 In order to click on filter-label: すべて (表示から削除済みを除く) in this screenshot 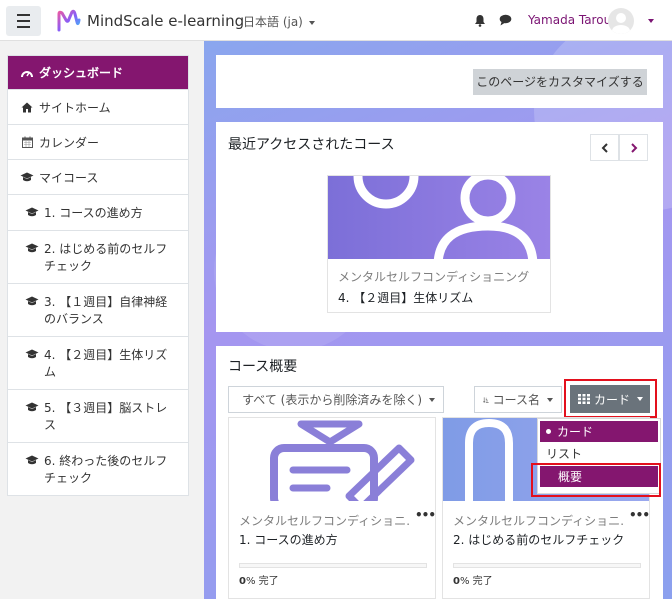, I will do `click(332, 400)`.